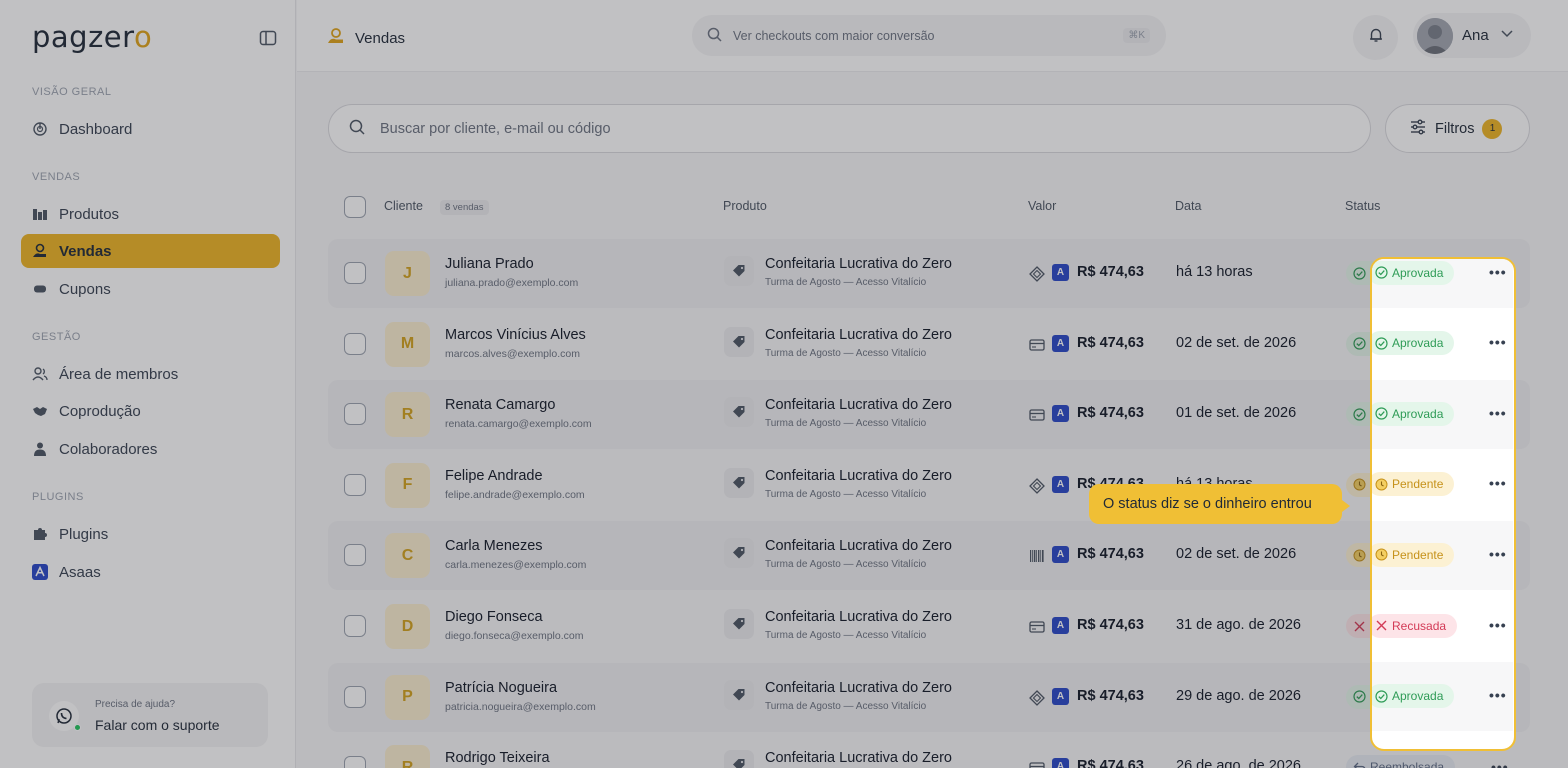  Describe the element at coordinates (119, 374) in the screenshot. I see `sidebar-item-label: Área de membros` at that location.